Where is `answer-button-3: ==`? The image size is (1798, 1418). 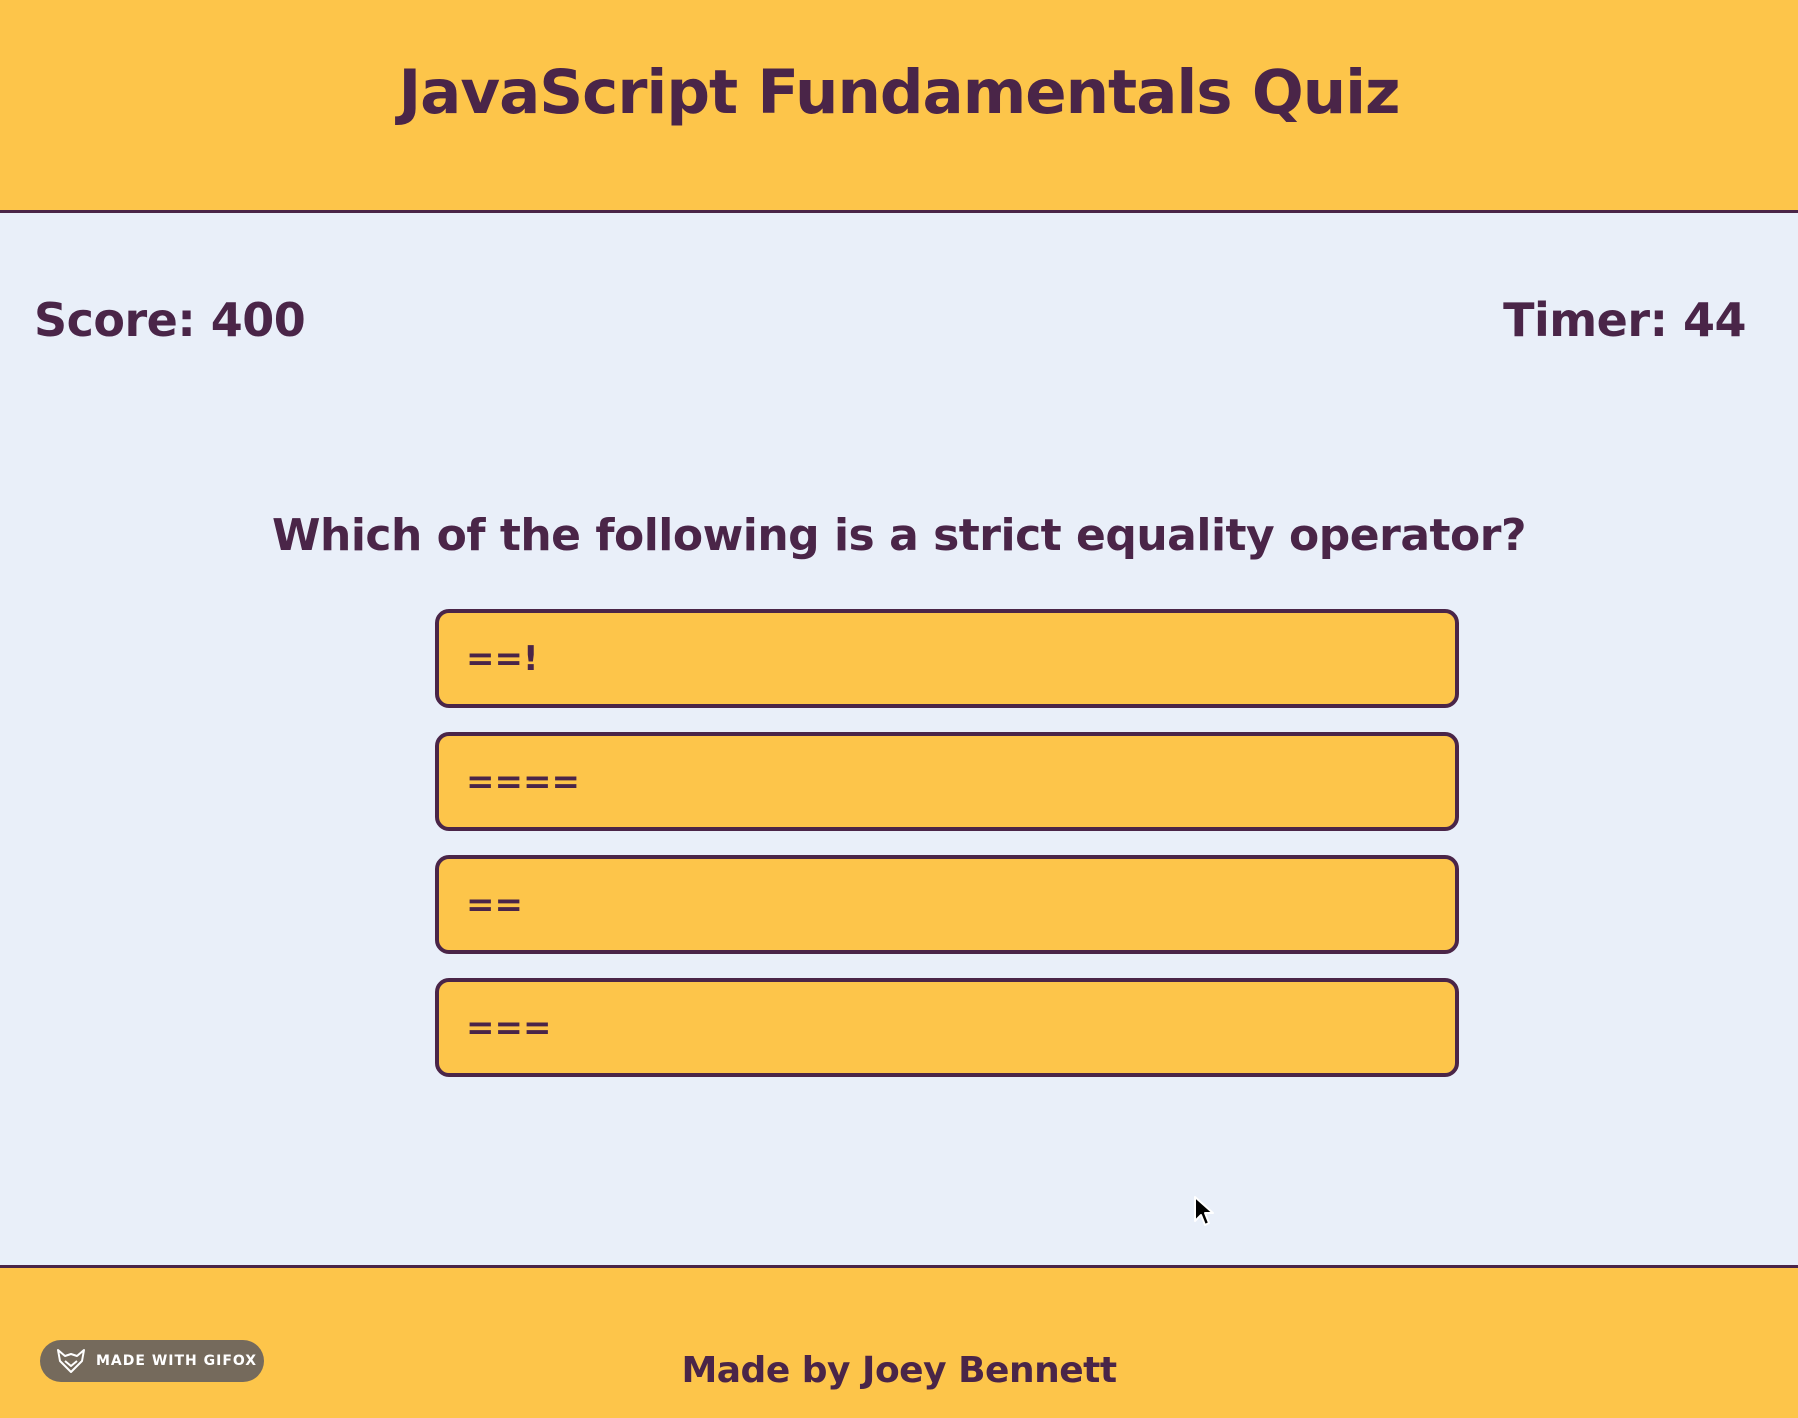 answer-button-3: == is located at coordinates (947, 904).